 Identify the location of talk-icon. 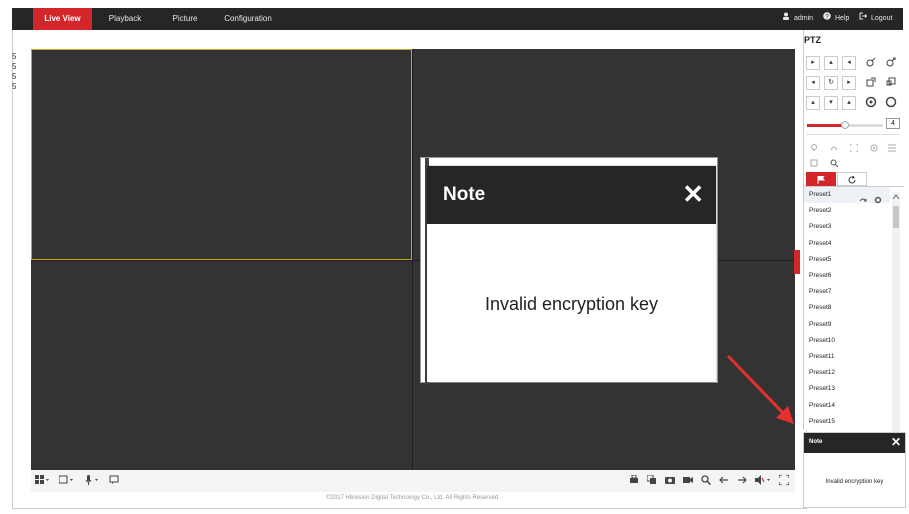
(114, 482).